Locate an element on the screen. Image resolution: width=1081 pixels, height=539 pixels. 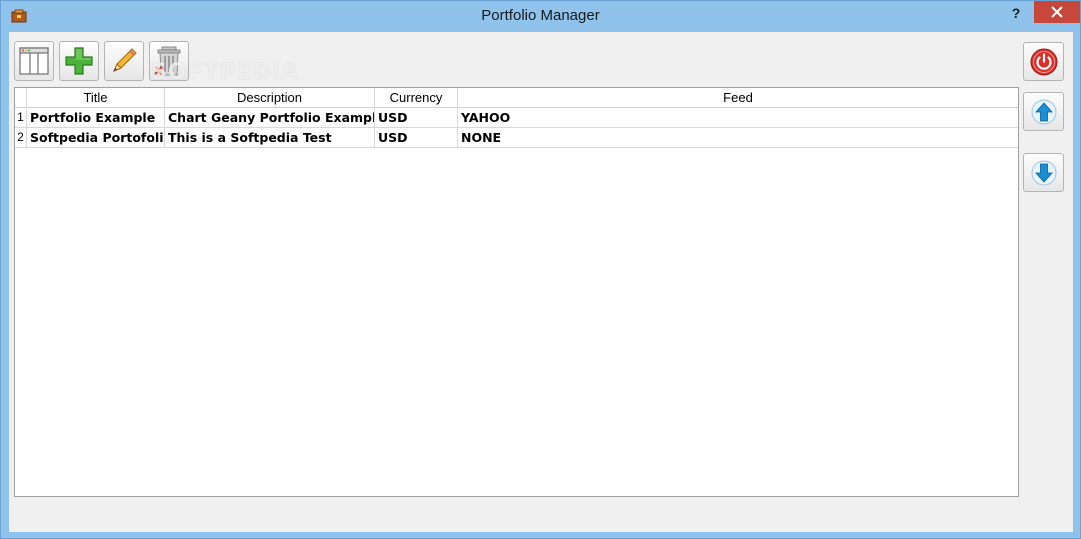
arrow-down-icon is located at coordinates (1044, 173).